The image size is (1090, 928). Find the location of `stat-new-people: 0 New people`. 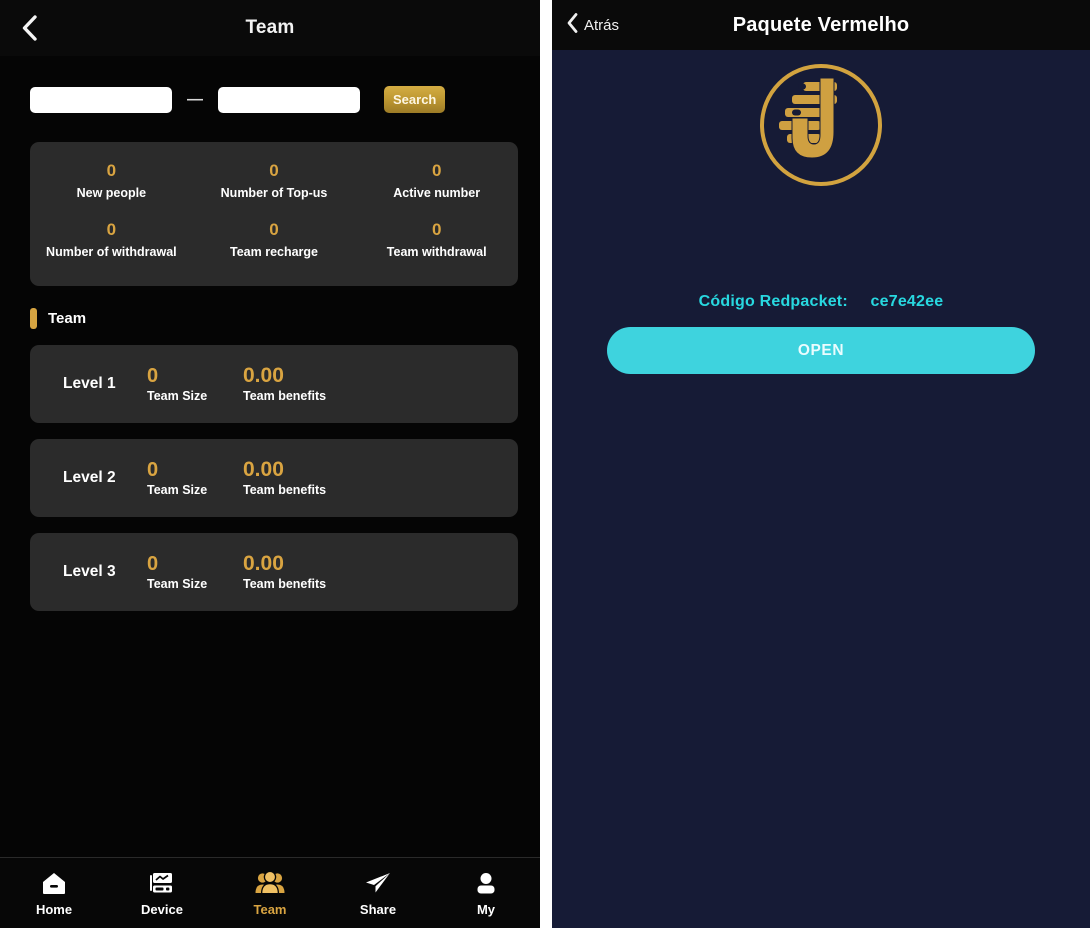

stat-new-people: 0 New people is located at coordinates (111, 180).